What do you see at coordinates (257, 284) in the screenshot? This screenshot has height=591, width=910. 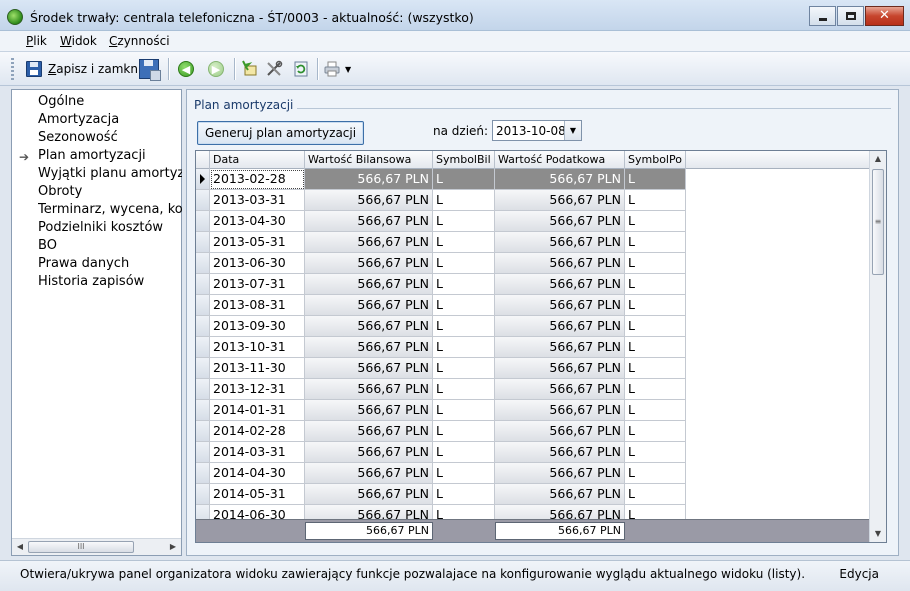 I see `cell-data: 2013-07-31` at bounding box center [257, 284].